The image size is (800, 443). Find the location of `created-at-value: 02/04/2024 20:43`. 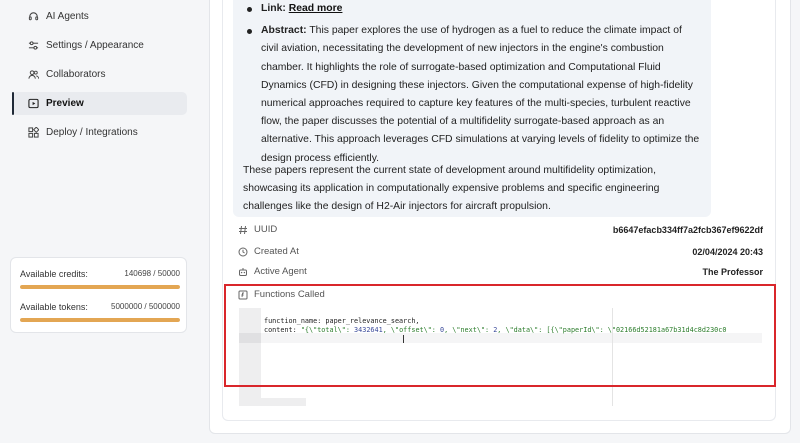

created-at-value: 02/04/2024 20:43 is located at coordinates (727, 251).